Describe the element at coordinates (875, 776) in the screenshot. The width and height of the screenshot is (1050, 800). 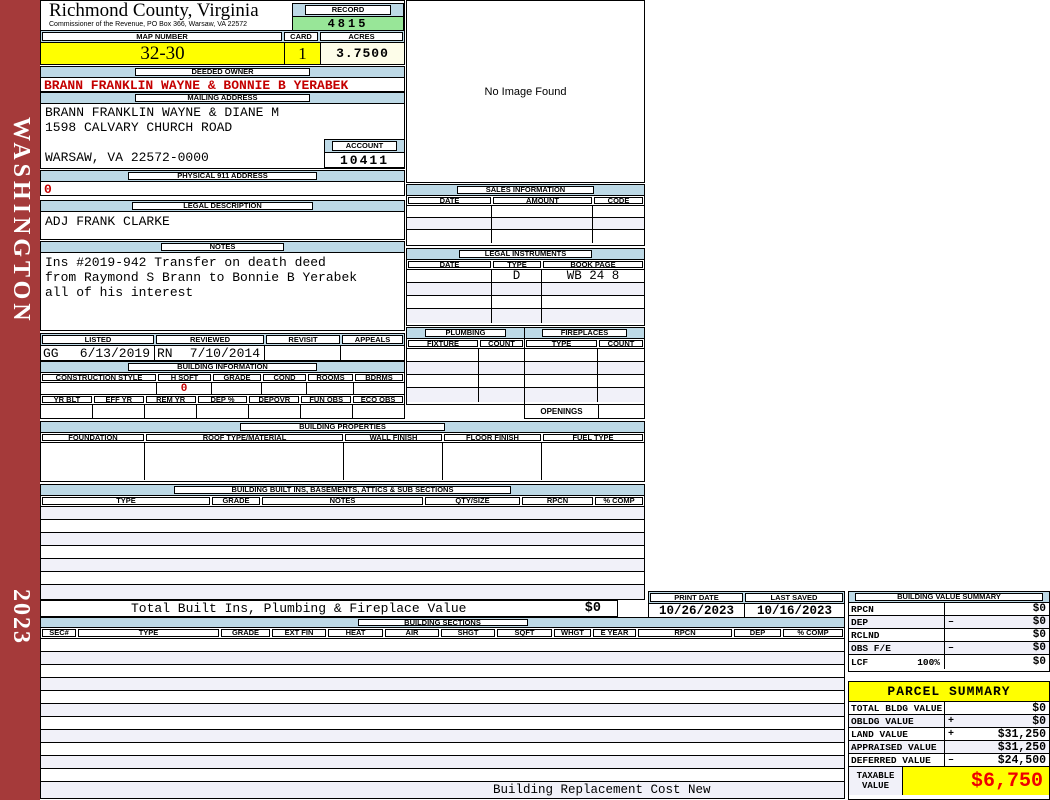
I see `taxable-label: TAXABLE` at that location.